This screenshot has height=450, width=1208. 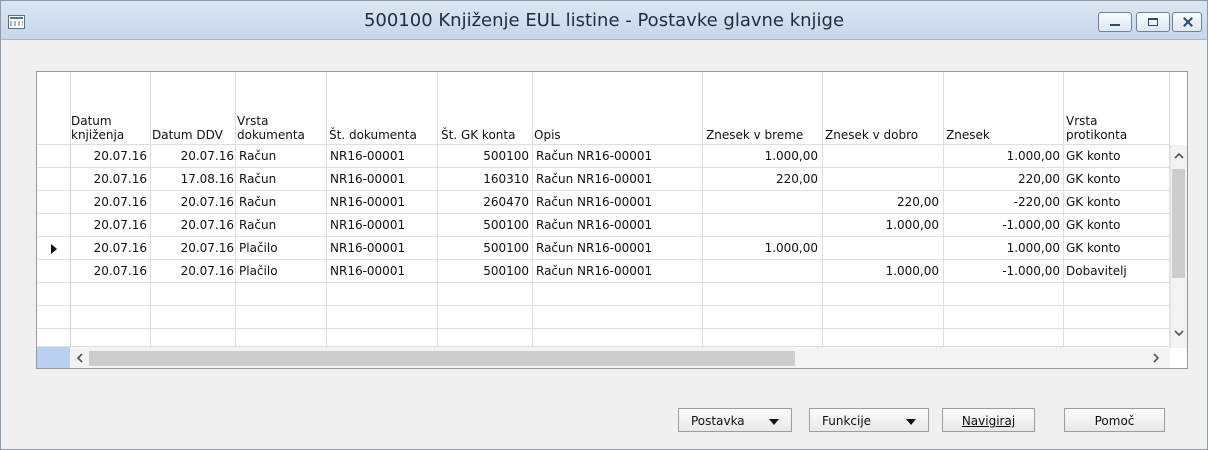 I want to click on pomoc-button: Pomoč, so click(x=1114, y=420).